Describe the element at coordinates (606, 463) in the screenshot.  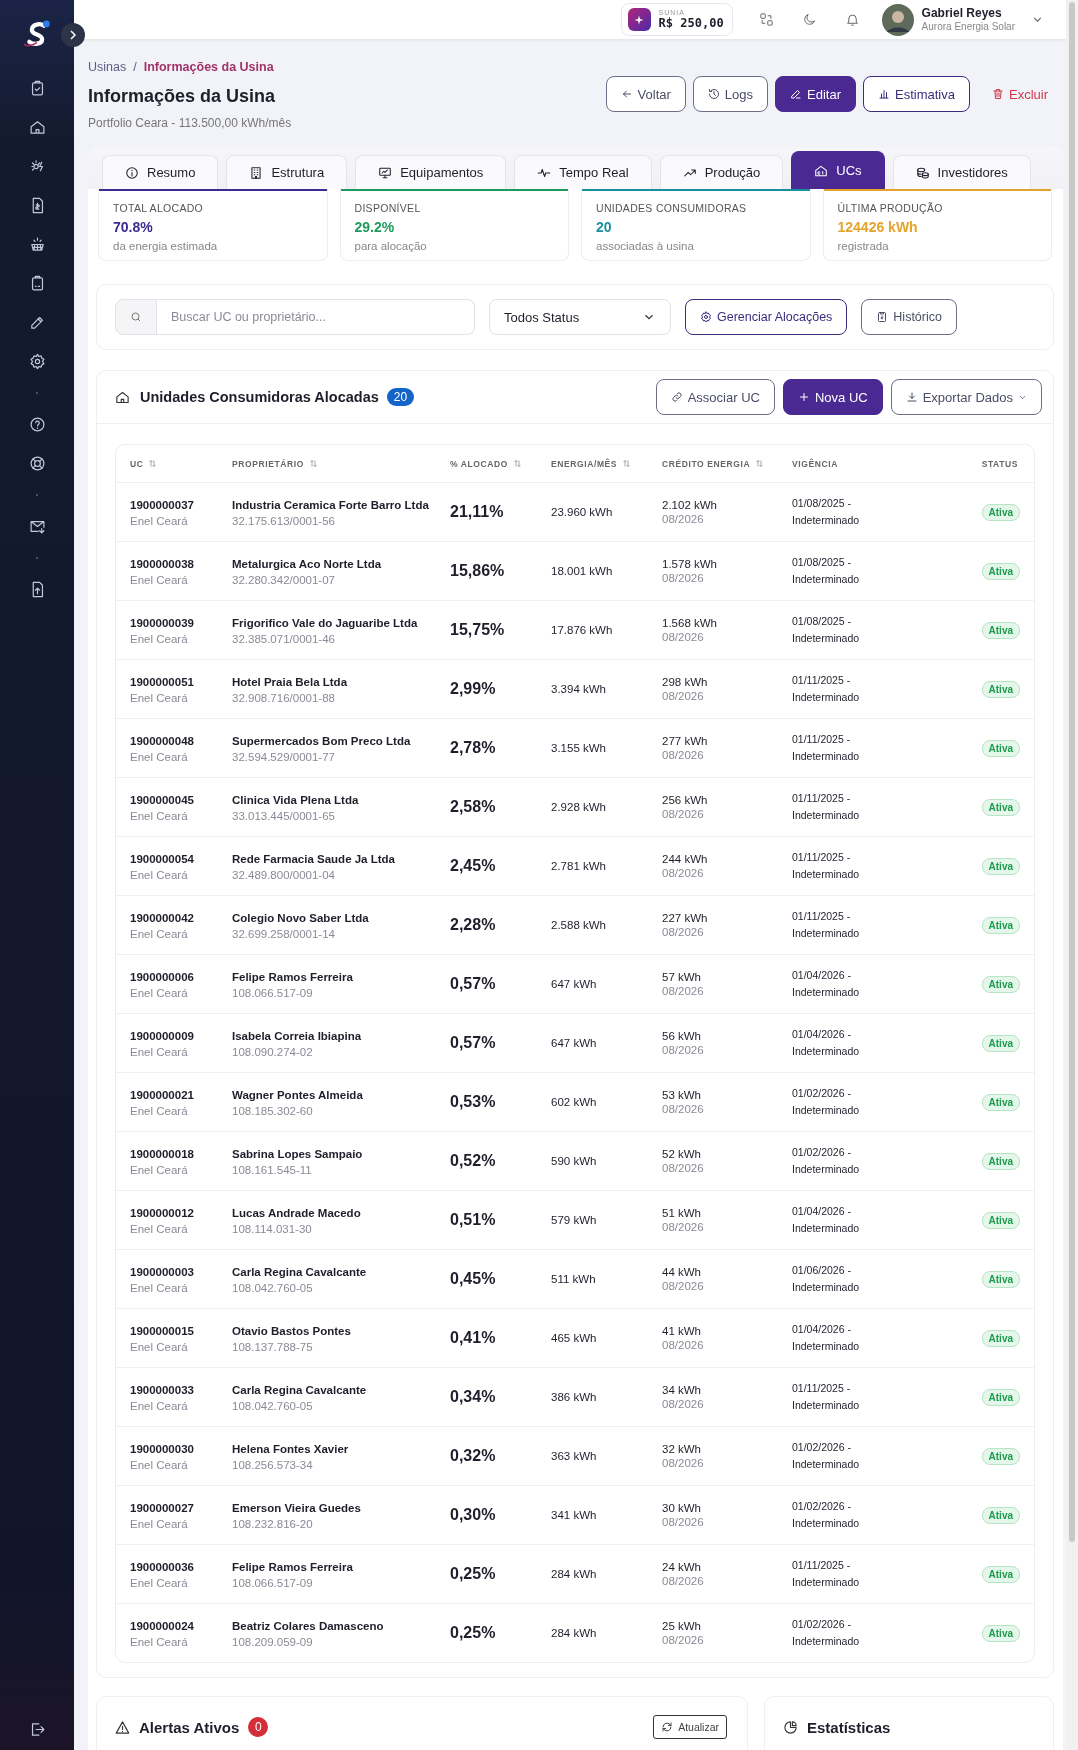
I see `column-header: ENERGIA/MÊS` at that location.